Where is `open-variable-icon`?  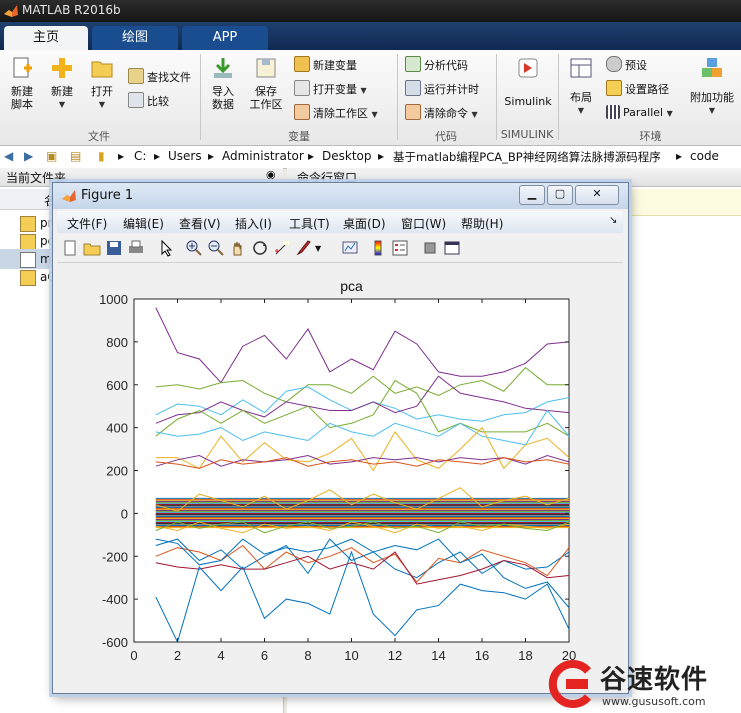
open-variable-icon is located at coordinates (302, 88).